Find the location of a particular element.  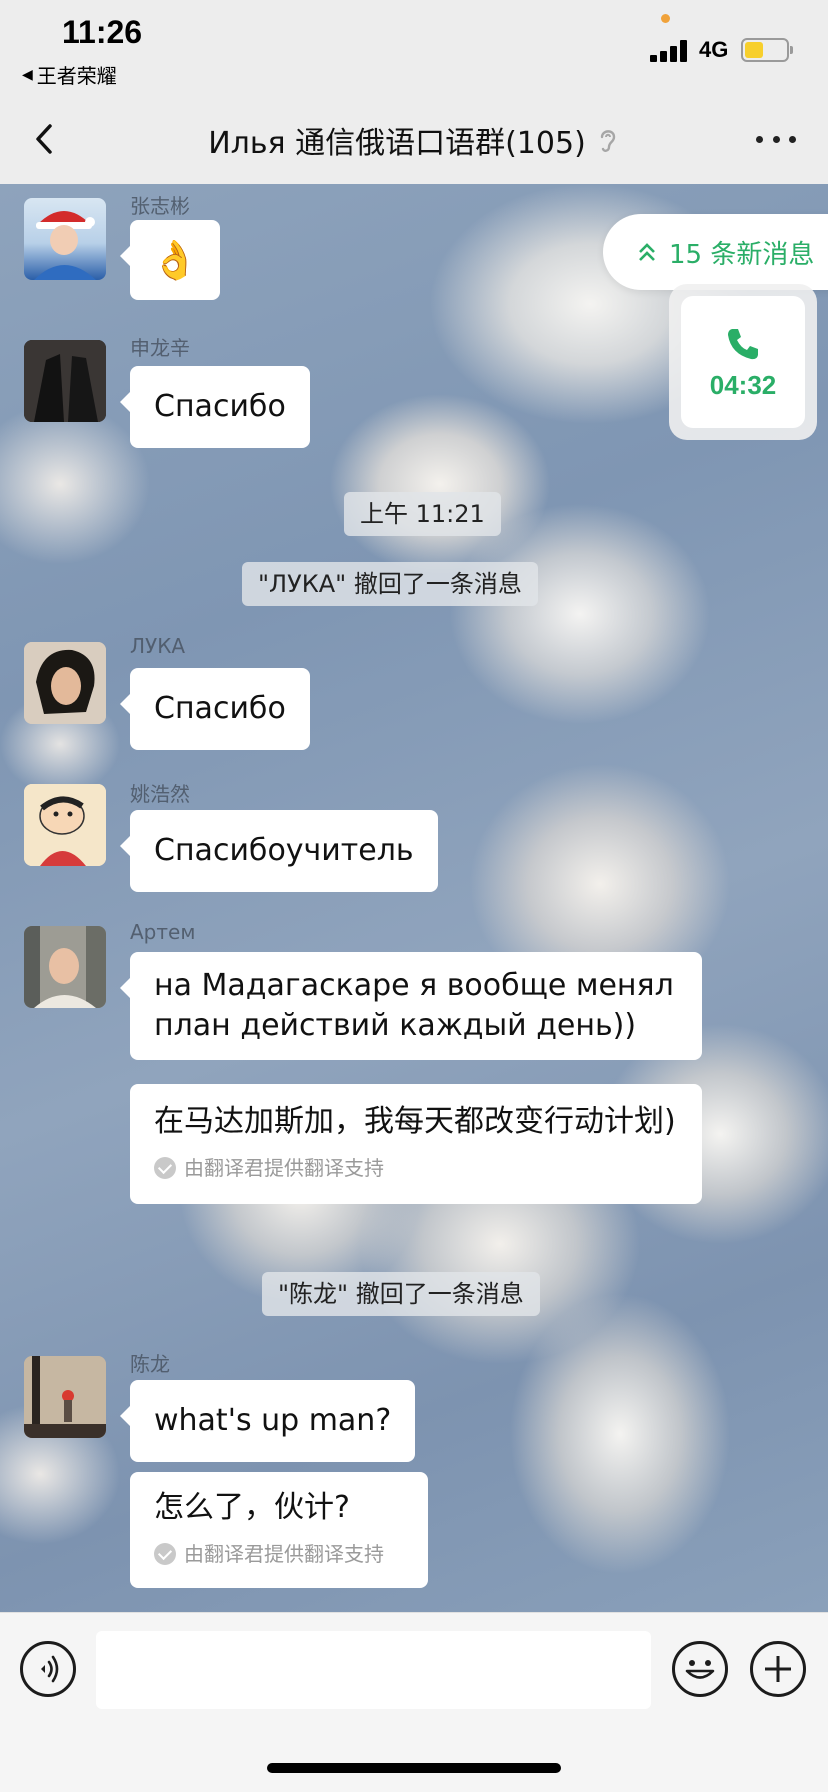

smiley-icon is located at coordinates (700, 1669).